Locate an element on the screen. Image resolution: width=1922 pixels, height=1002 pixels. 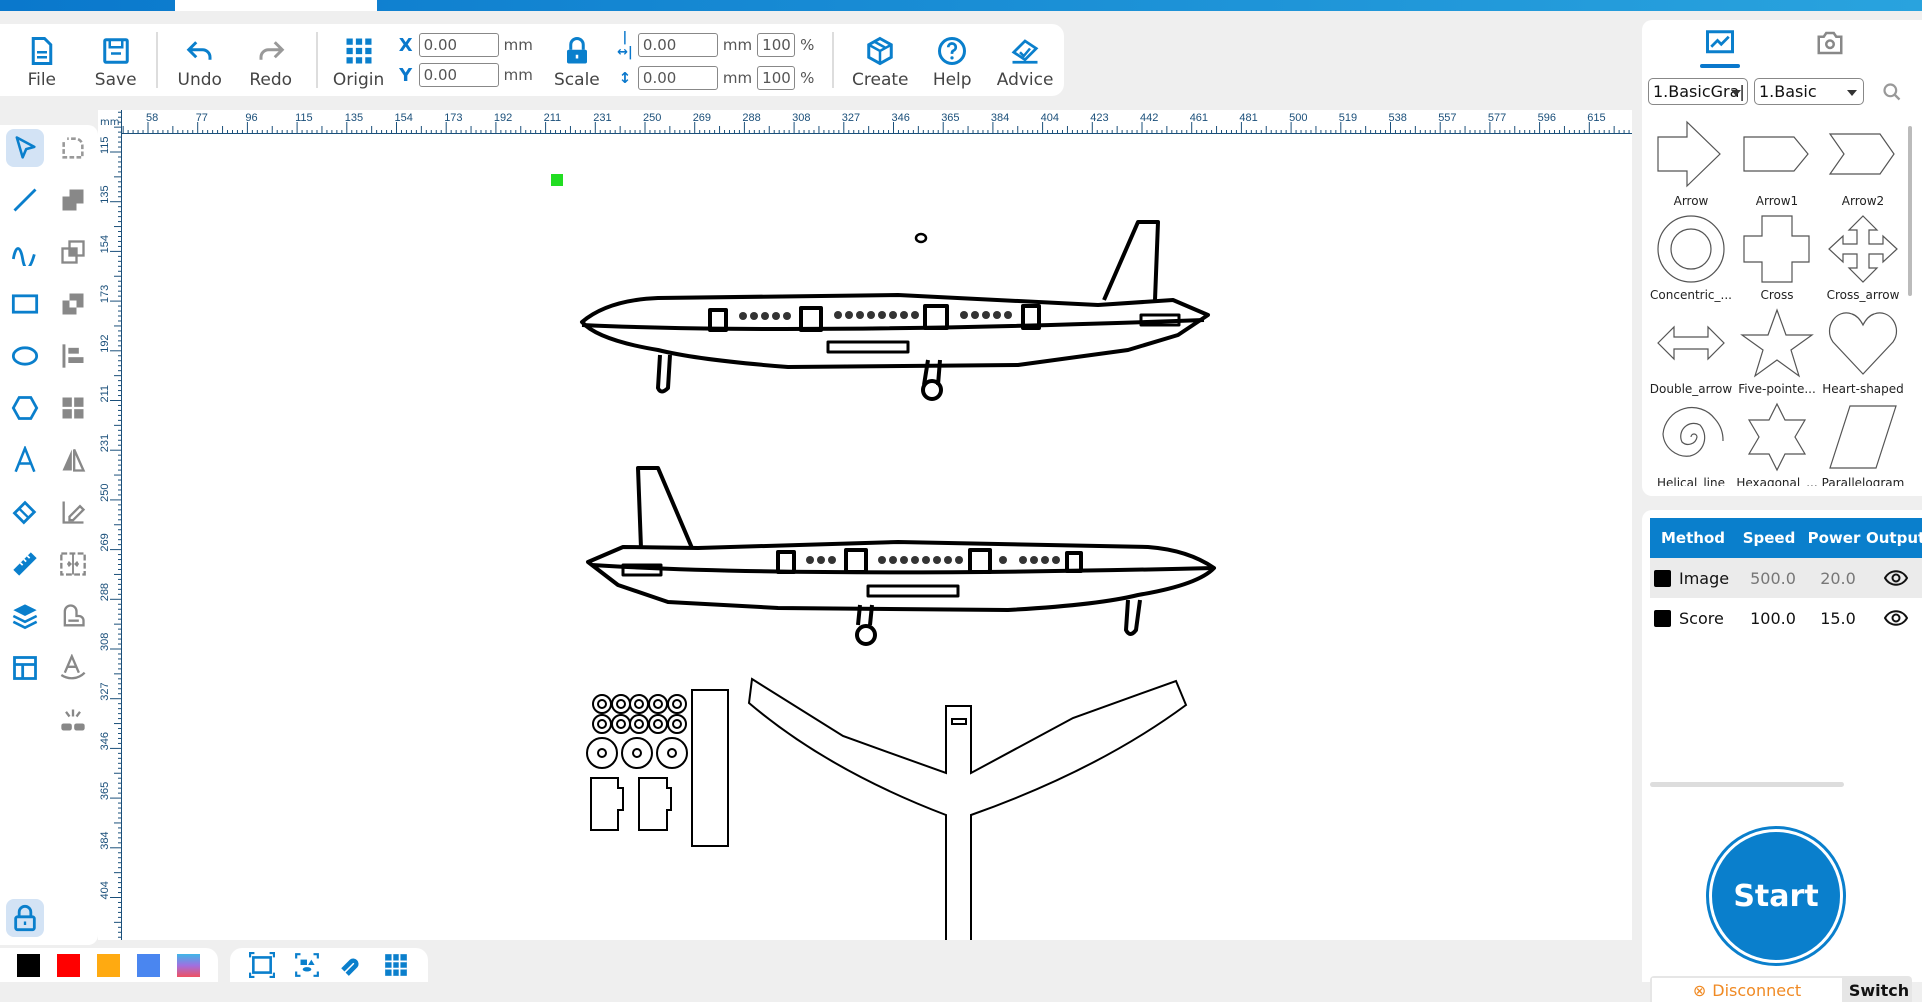
offset-tool is located at coordinates (73, 616).